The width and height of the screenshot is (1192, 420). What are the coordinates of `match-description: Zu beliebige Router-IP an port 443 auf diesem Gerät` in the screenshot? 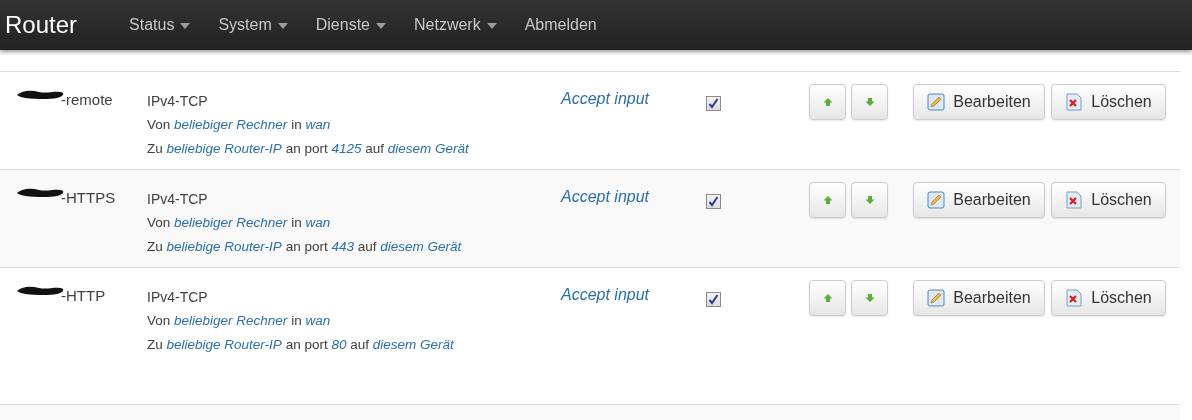 It's located at (304, 247).